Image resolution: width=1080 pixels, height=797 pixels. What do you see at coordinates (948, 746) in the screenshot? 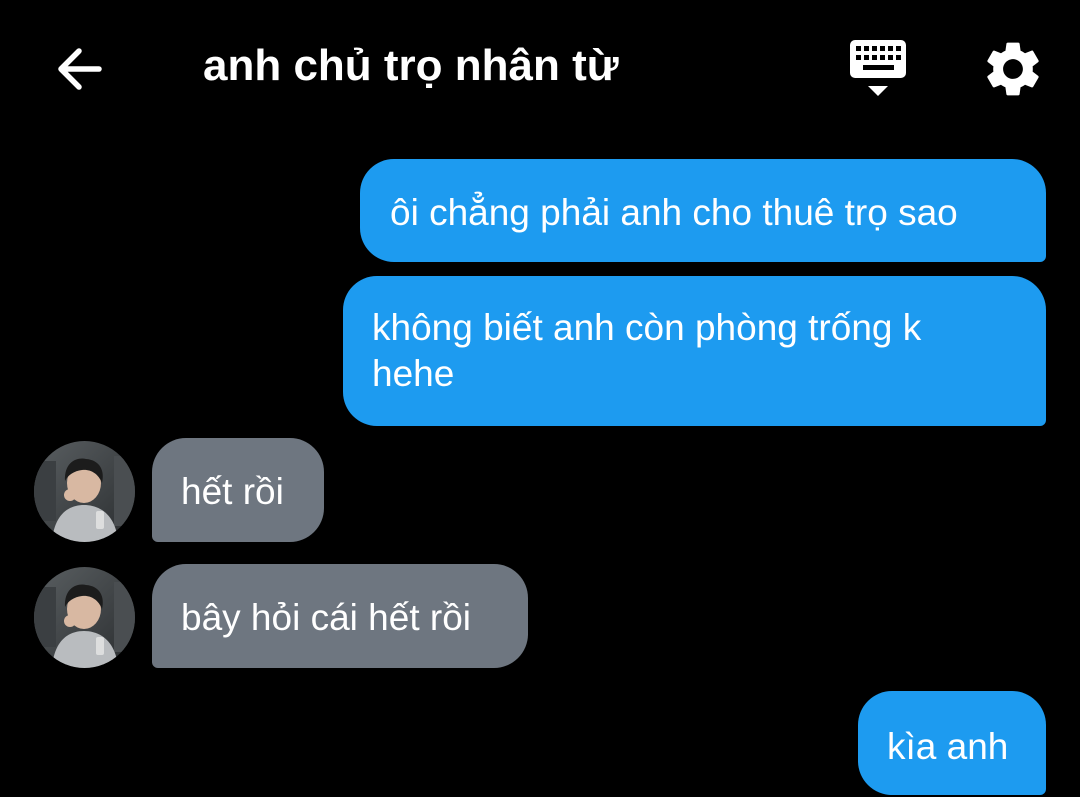
I see `message-text: kìa anh` at bounding box center [948, 746].